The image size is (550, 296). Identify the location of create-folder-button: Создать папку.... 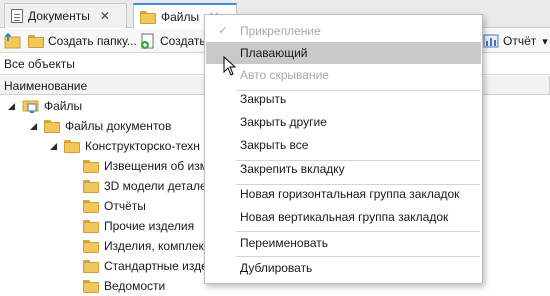
(82, 41).